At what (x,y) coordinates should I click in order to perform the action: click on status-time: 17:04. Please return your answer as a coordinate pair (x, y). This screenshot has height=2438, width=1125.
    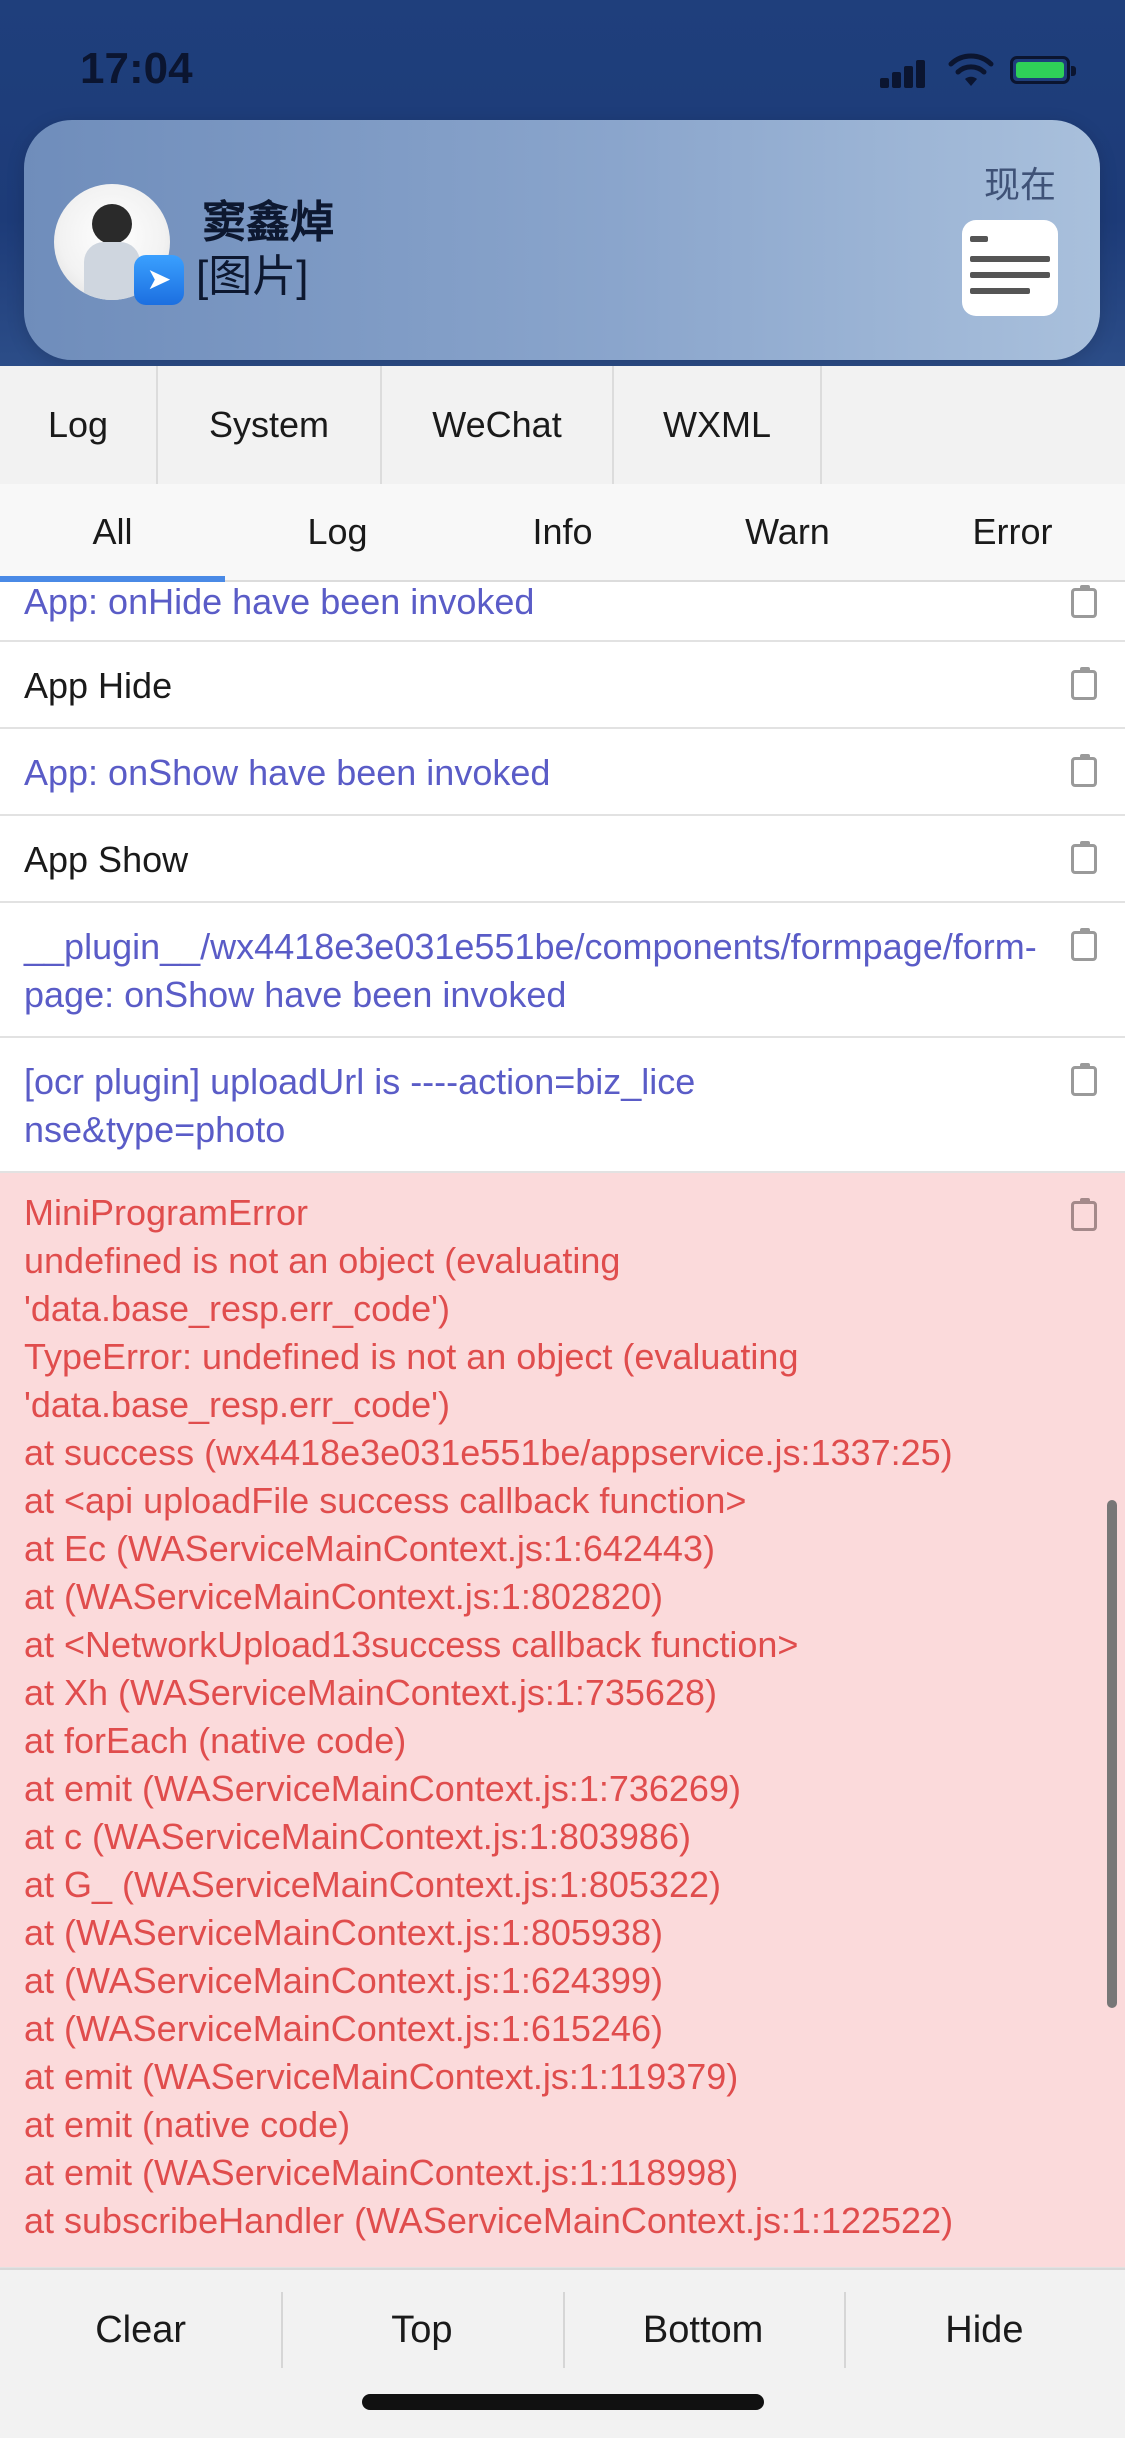
    Looking at the image, I should click on (136, 68).